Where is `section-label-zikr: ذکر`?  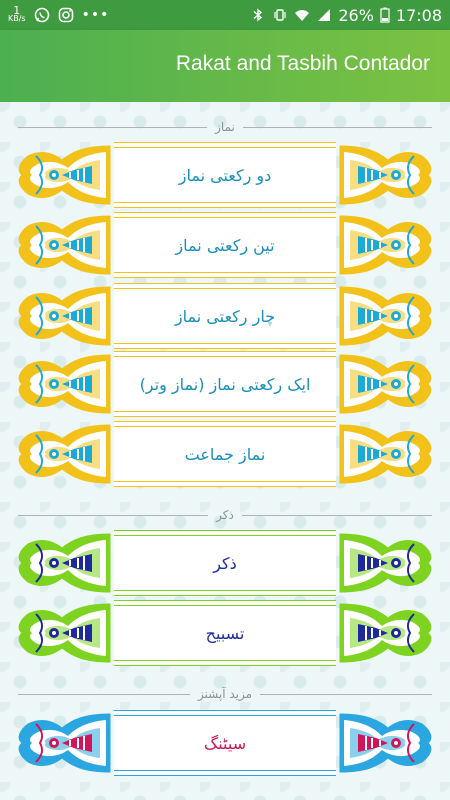 section-label-zikr: ذکر is located at coordinates (225, 515).